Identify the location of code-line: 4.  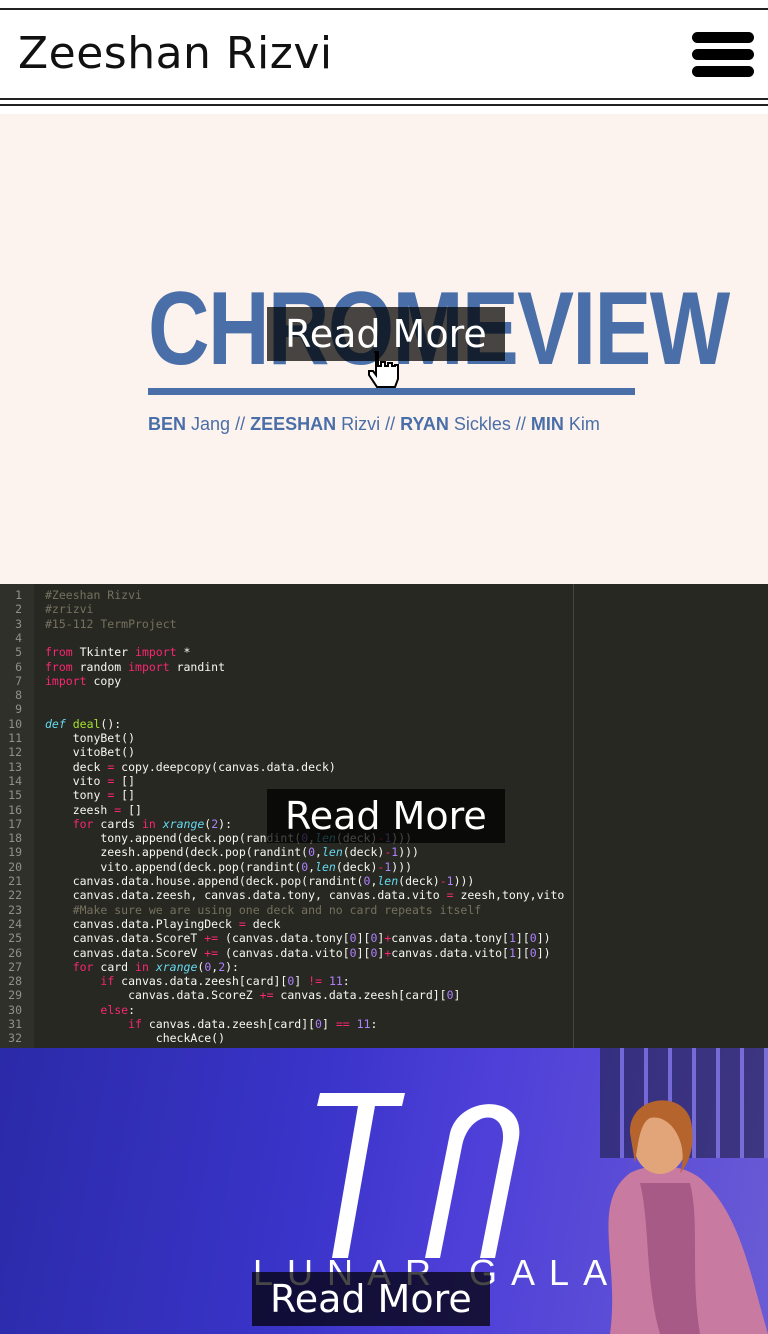
(18, 637).